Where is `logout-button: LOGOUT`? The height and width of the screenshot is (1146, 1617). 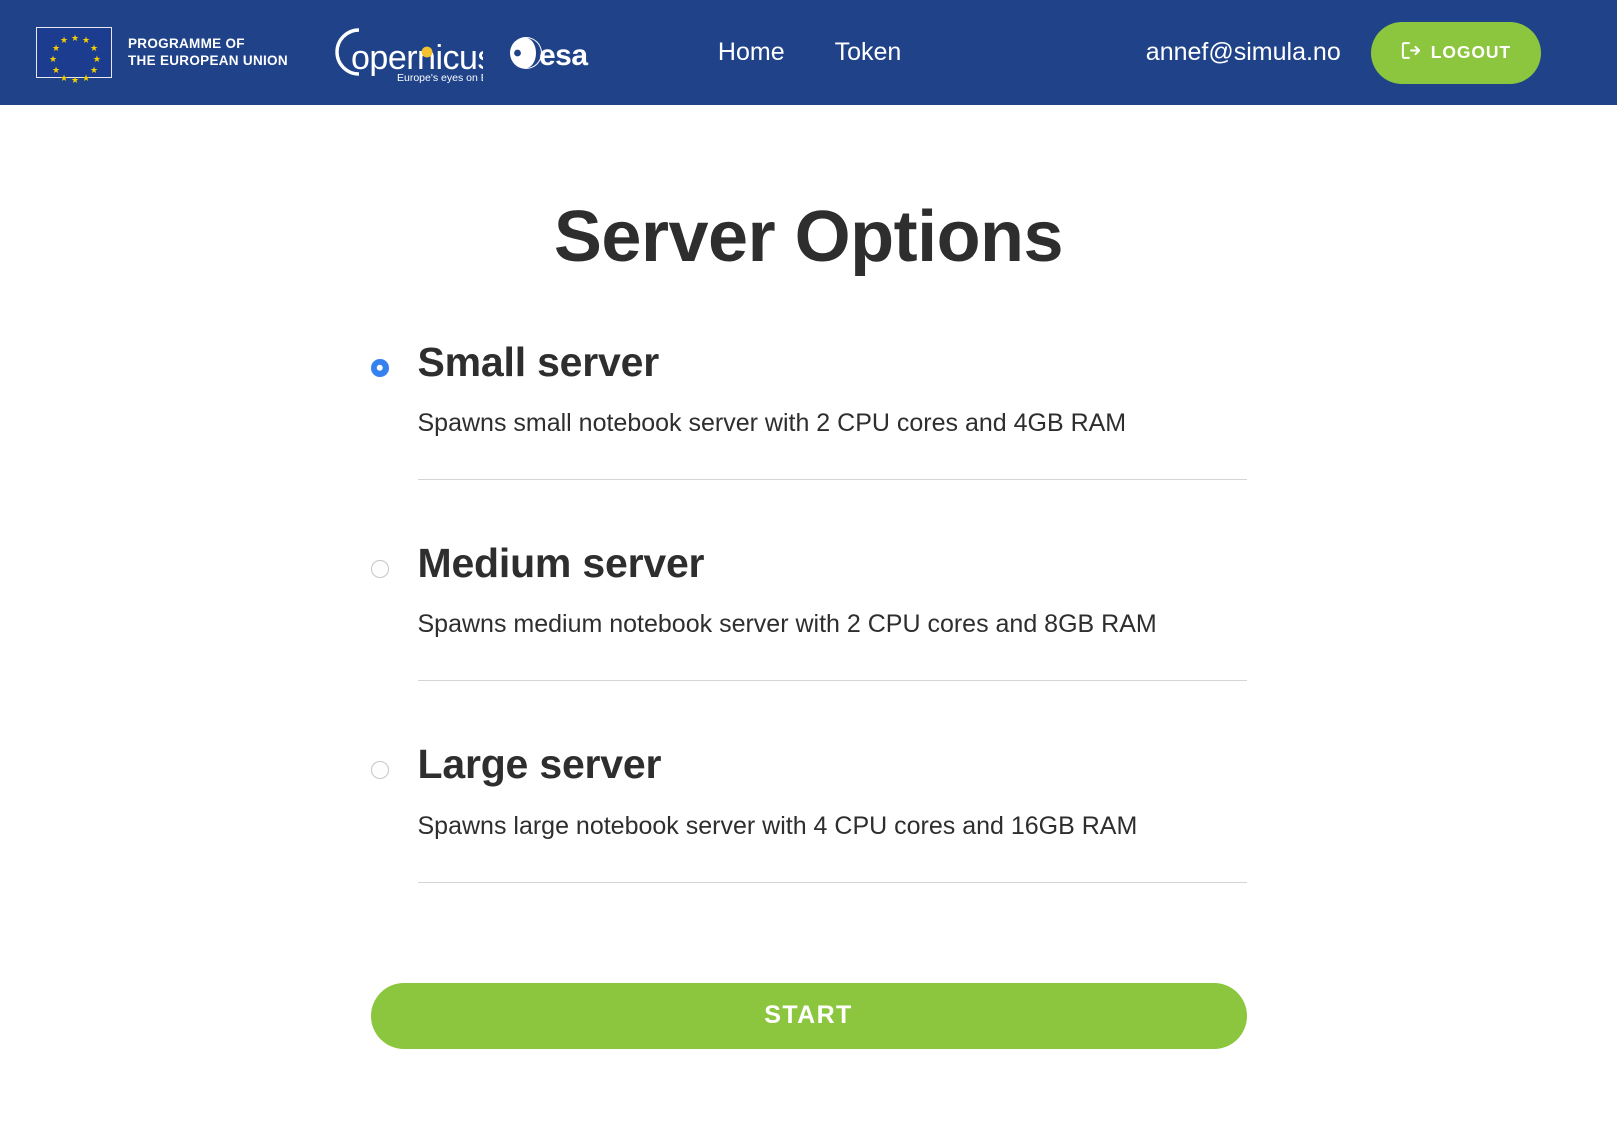
logout-button: LOGOUT is located at coordinates (1455, 52).